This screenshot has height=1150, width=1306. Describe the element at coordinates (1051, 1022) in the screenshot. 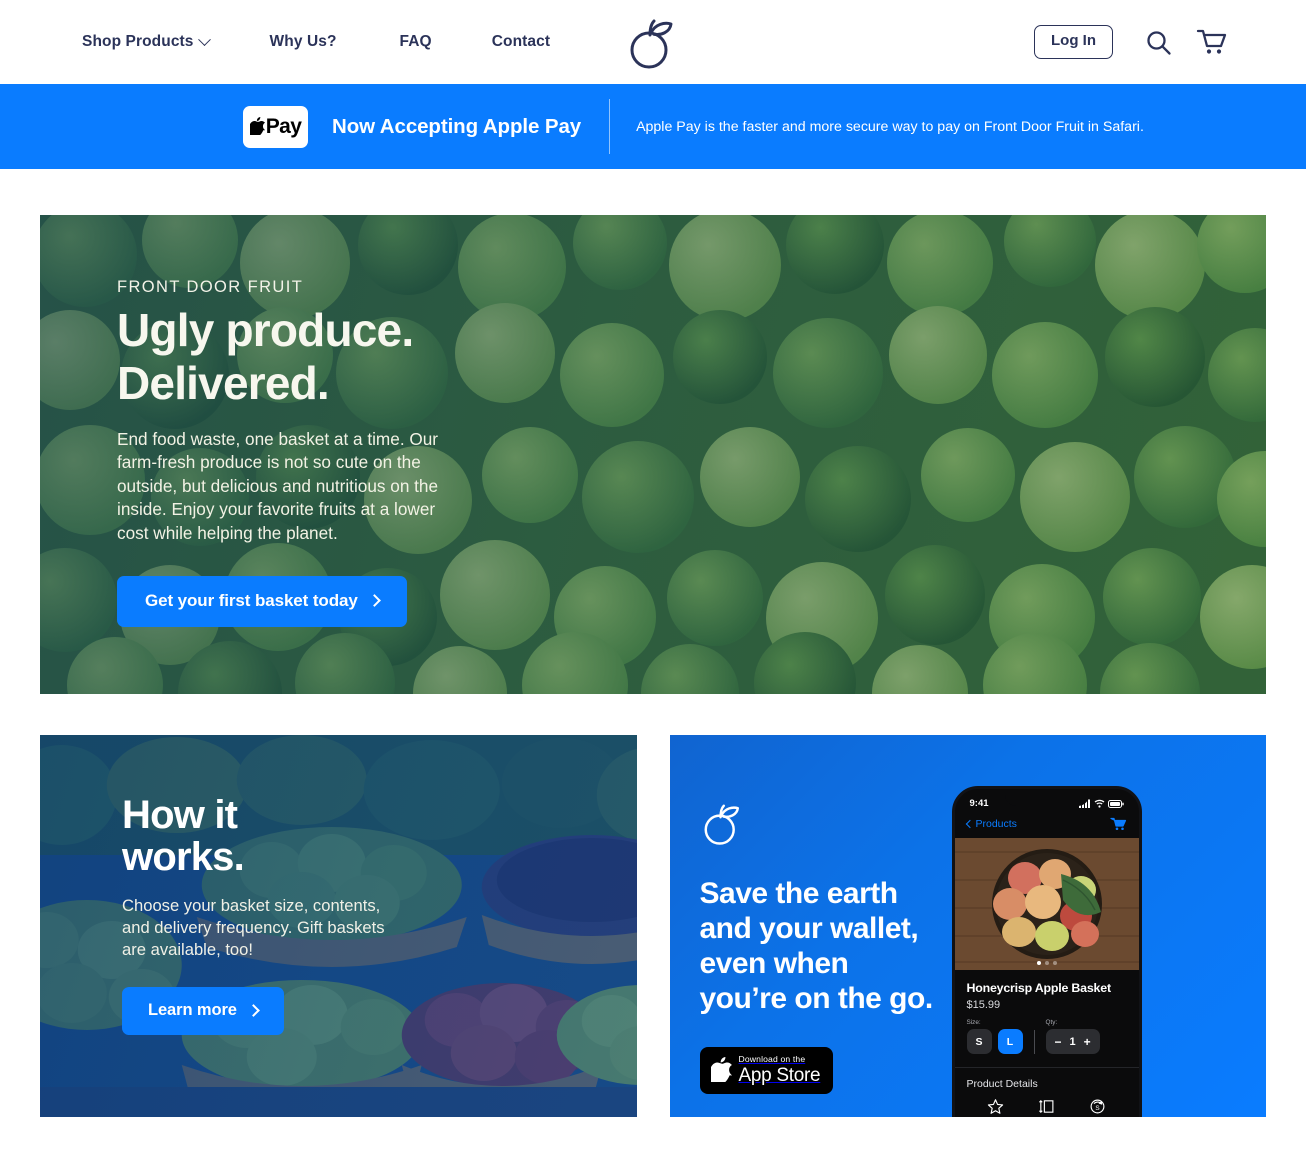

I see `phone-qty-label: Qty:` at that location.